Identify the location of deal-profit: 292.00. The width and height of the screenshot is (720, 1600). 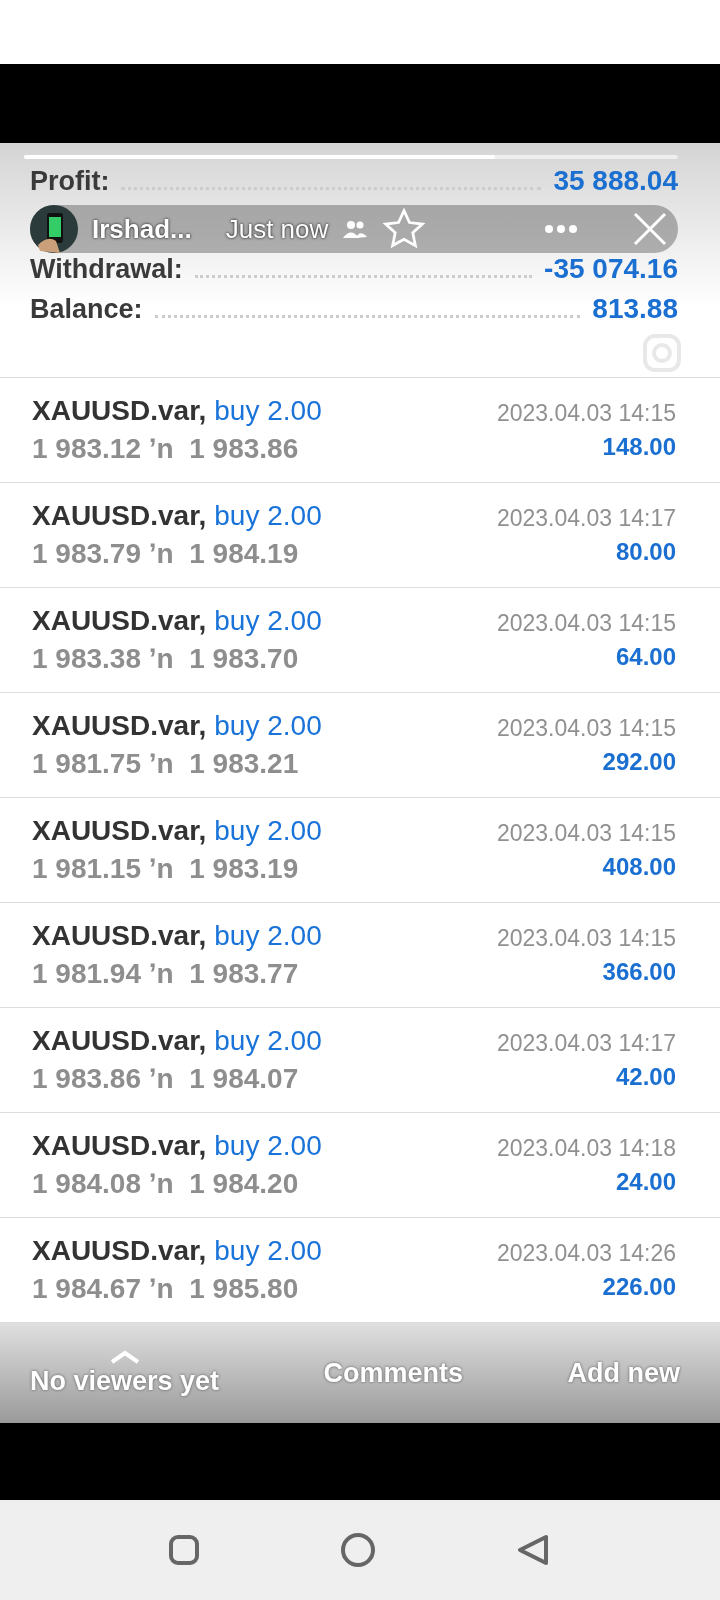
(639, 761).